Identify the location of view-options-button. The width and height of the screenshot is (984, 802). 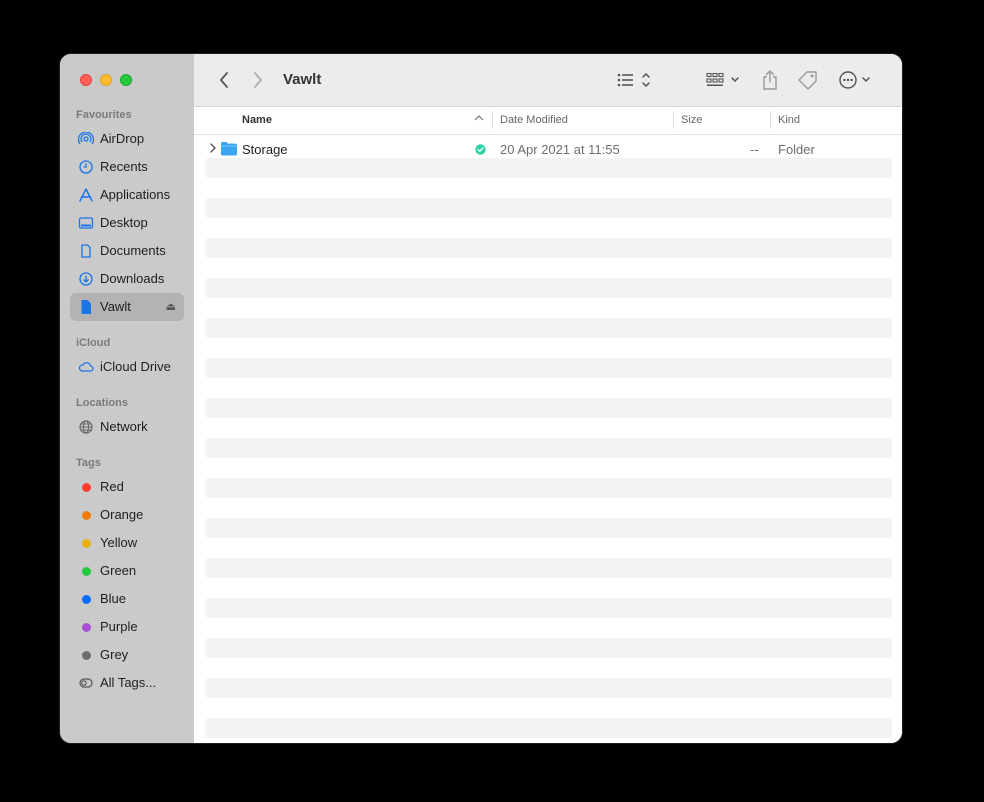
(634, 80).